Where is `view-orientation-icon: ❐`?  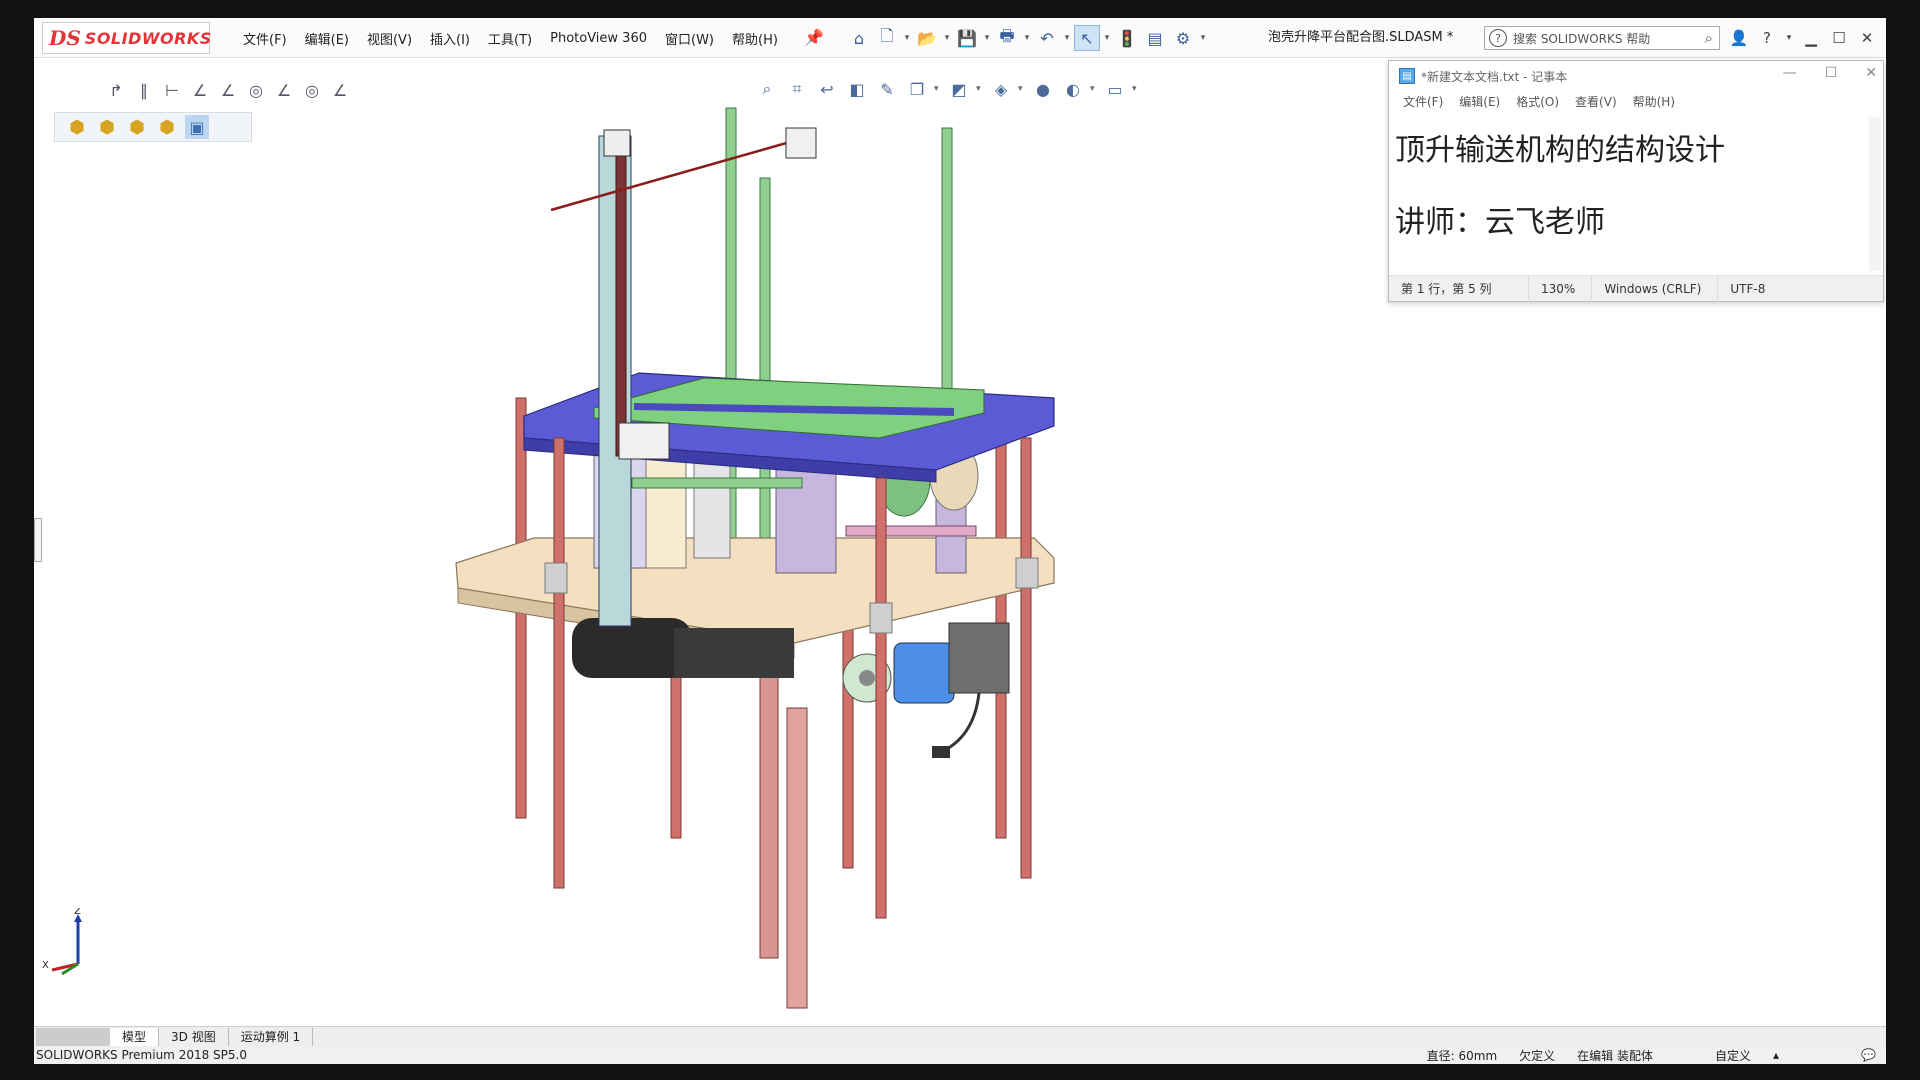
view-orientation-icon: ❐ is located at coordinates (917, 89).